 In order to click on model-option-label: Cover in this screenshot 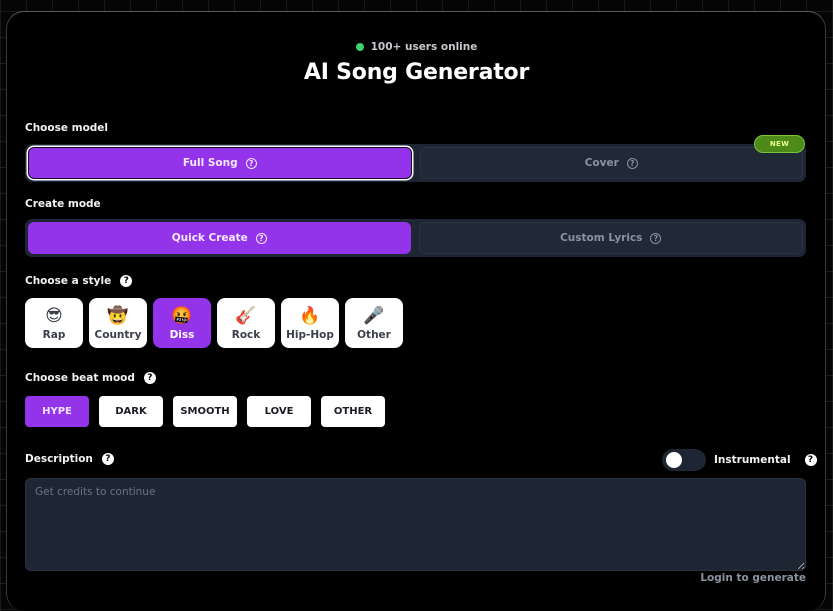, I will do `click(601, 163)`.